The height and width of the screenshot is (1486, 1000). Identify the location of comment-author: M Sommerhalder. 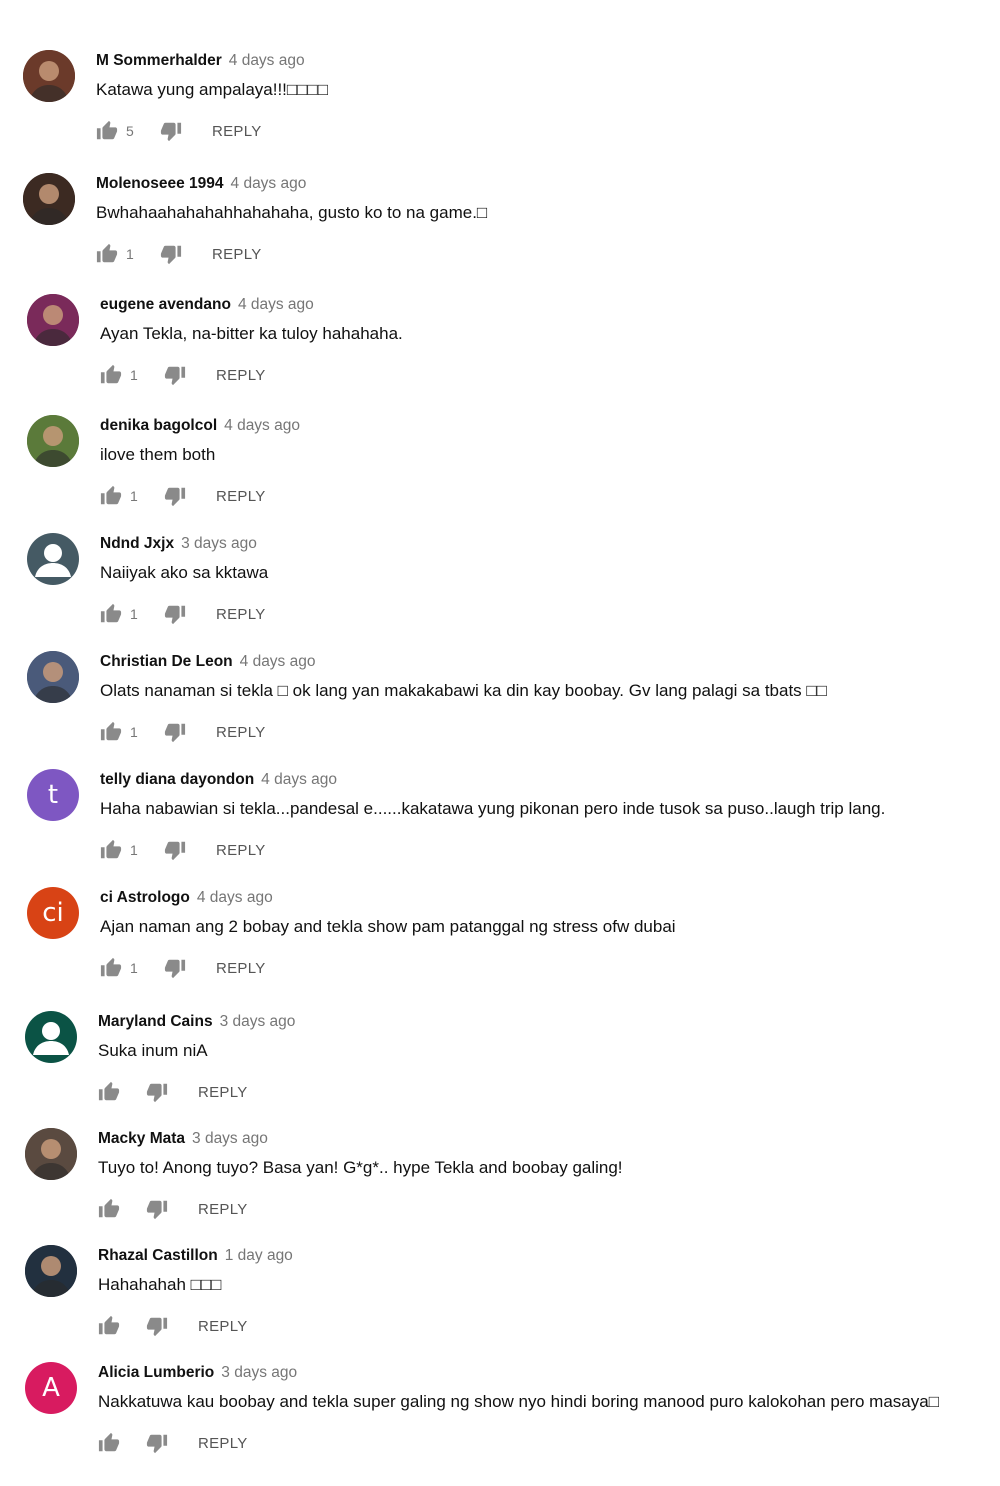
(159, 60).